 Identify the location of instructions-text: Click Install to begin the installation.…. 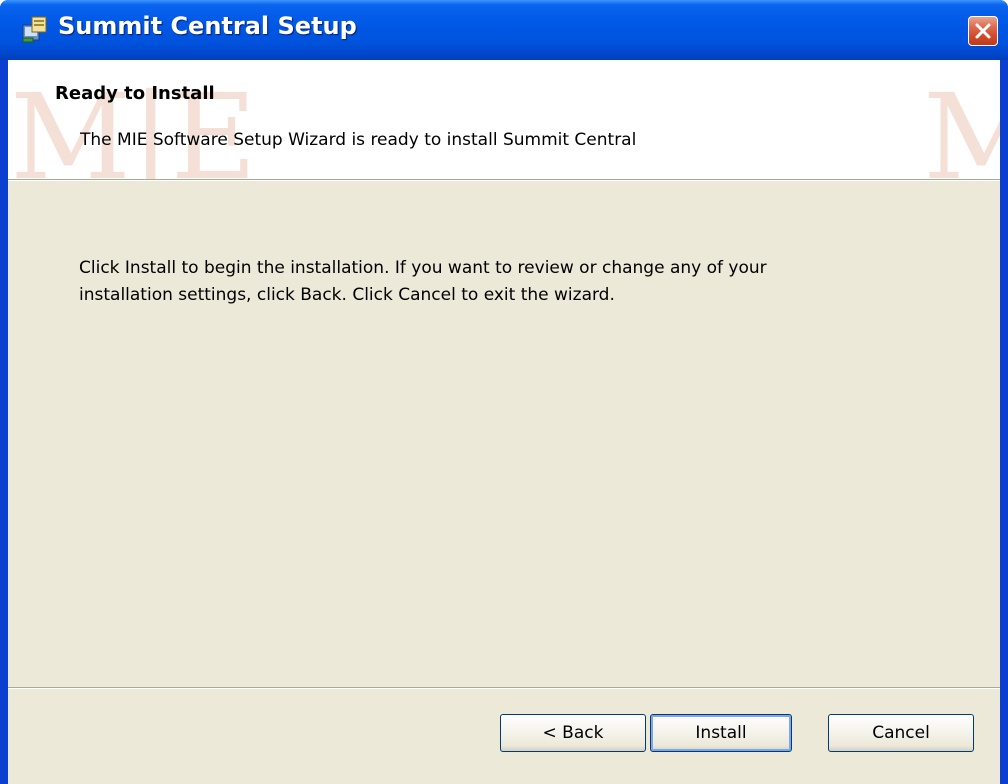
(519, 282).